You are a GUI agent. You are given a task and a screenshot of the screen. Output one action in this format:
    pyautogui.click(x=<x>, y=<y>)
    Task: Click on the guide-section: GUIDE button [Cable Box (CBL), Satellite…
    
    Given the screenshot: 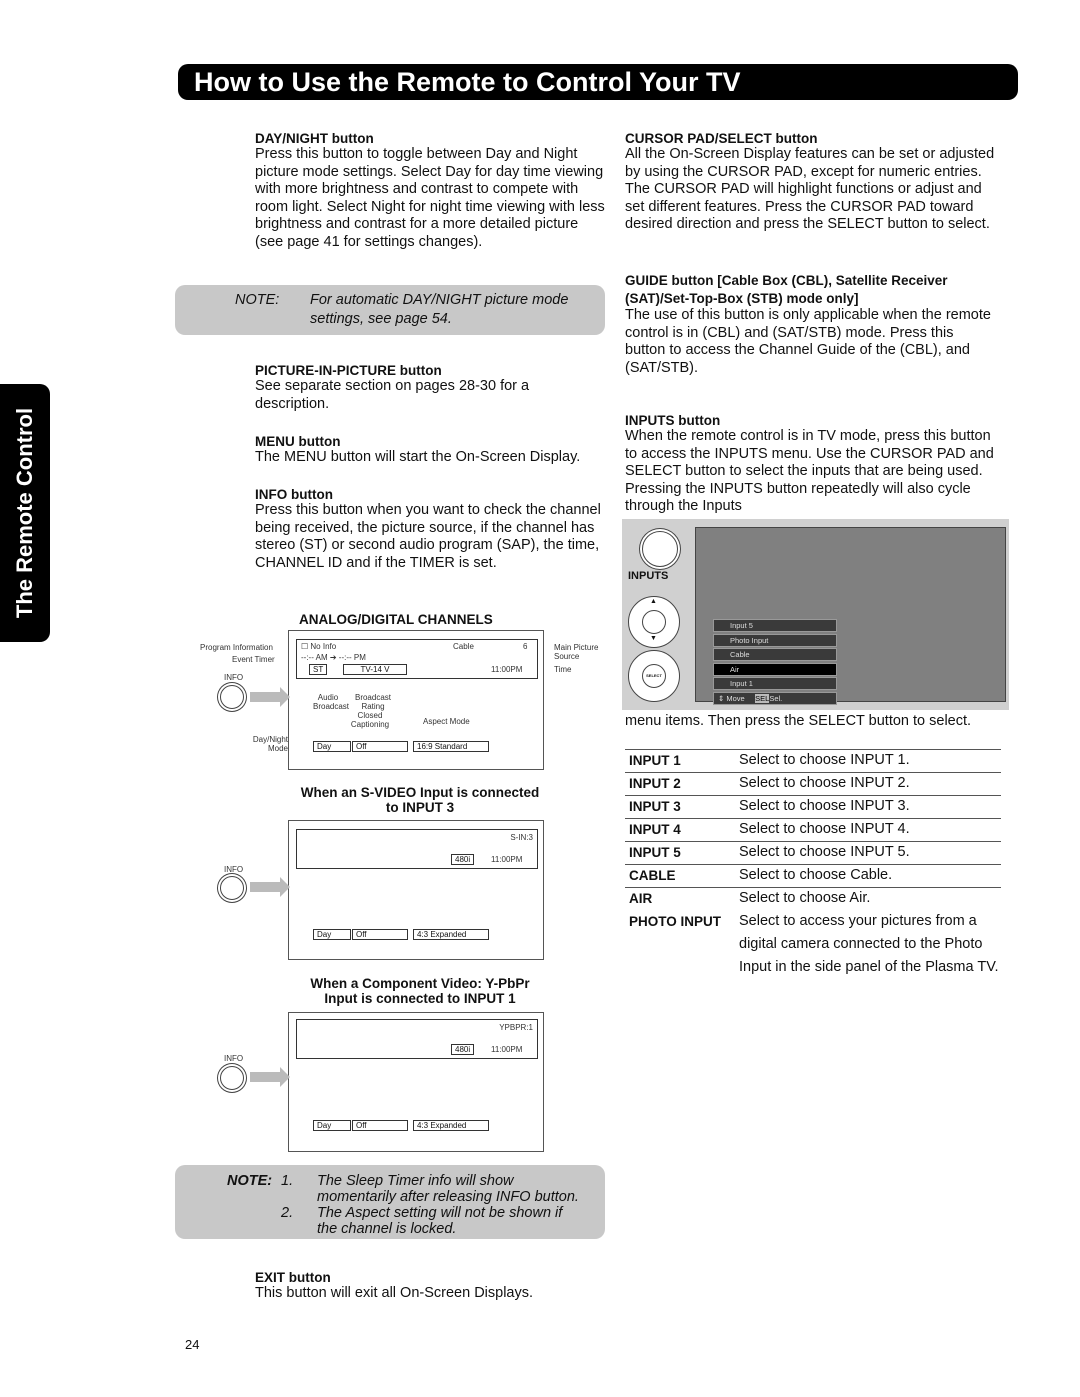 What is the action you would take?
    pyautogui.click(x=810, y=325)
    